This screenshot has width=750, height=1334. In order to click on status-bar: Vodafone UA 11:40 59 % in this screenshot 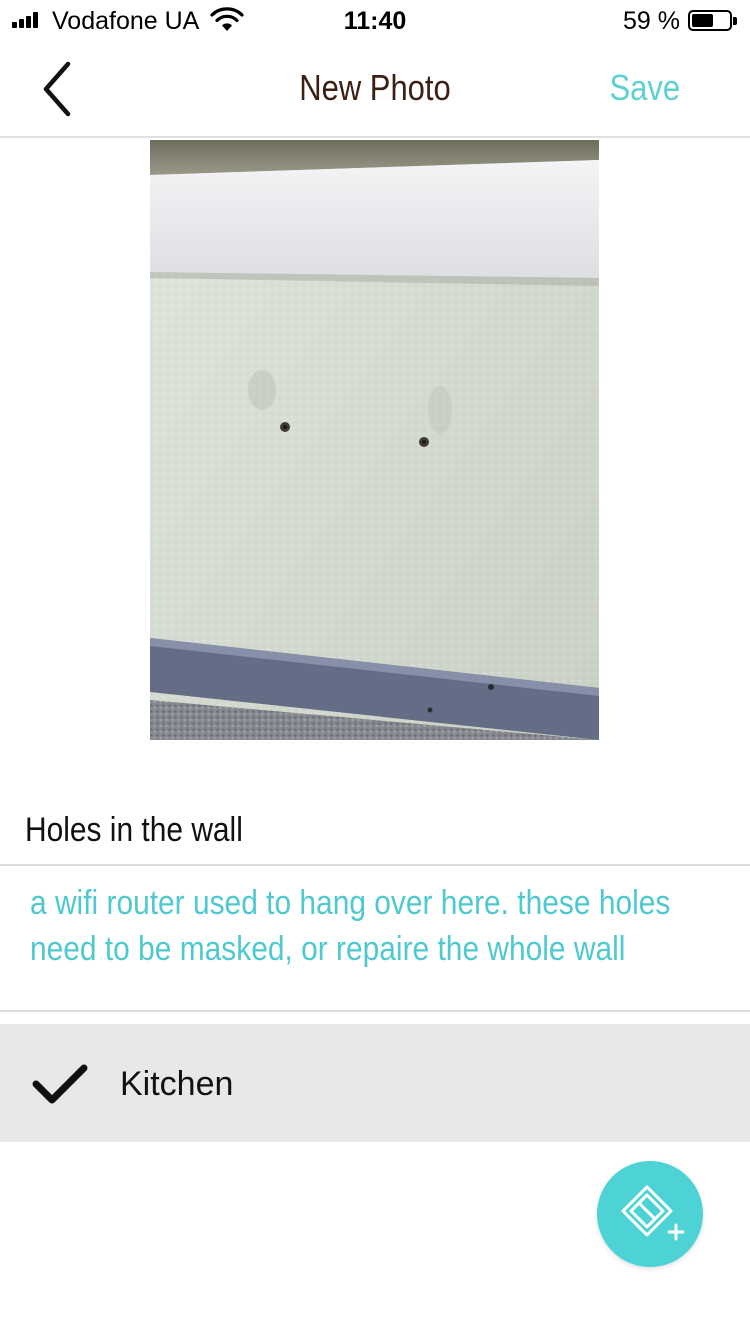, I will do `click(375, 20)`.